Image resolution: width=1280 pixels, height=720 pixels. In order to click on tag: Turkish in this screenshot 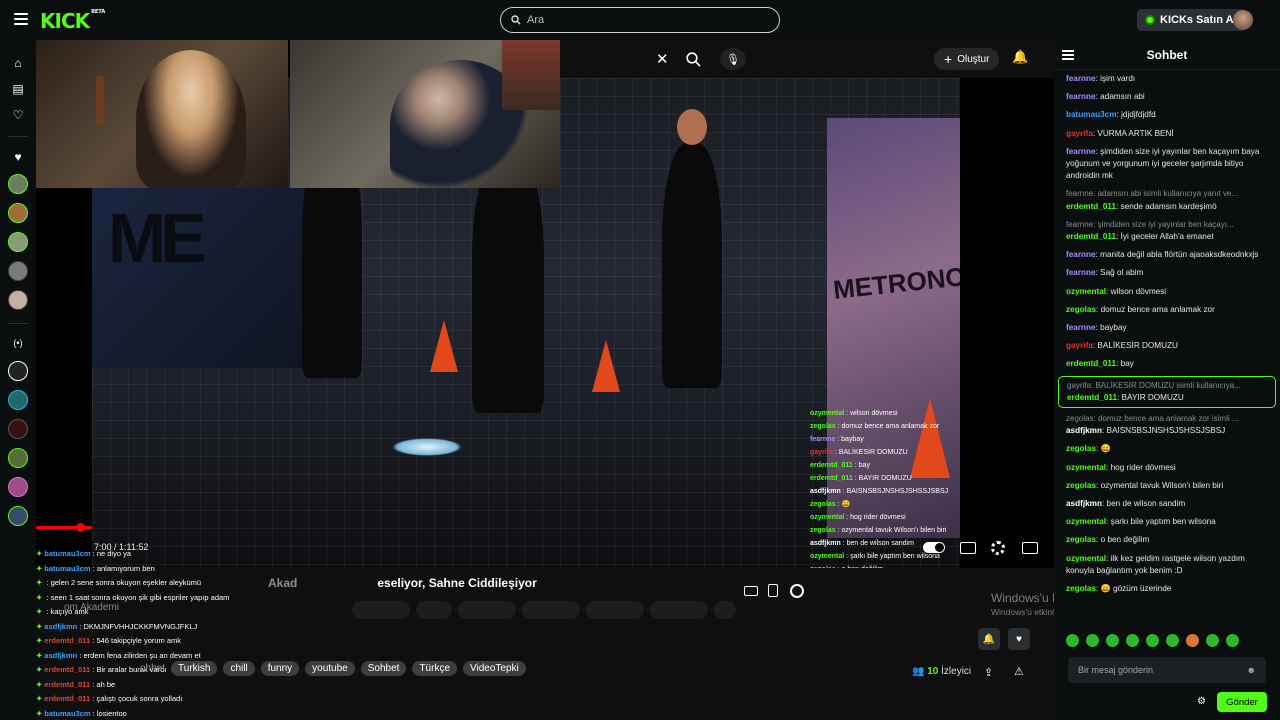, I will do `click(194, 668)`.